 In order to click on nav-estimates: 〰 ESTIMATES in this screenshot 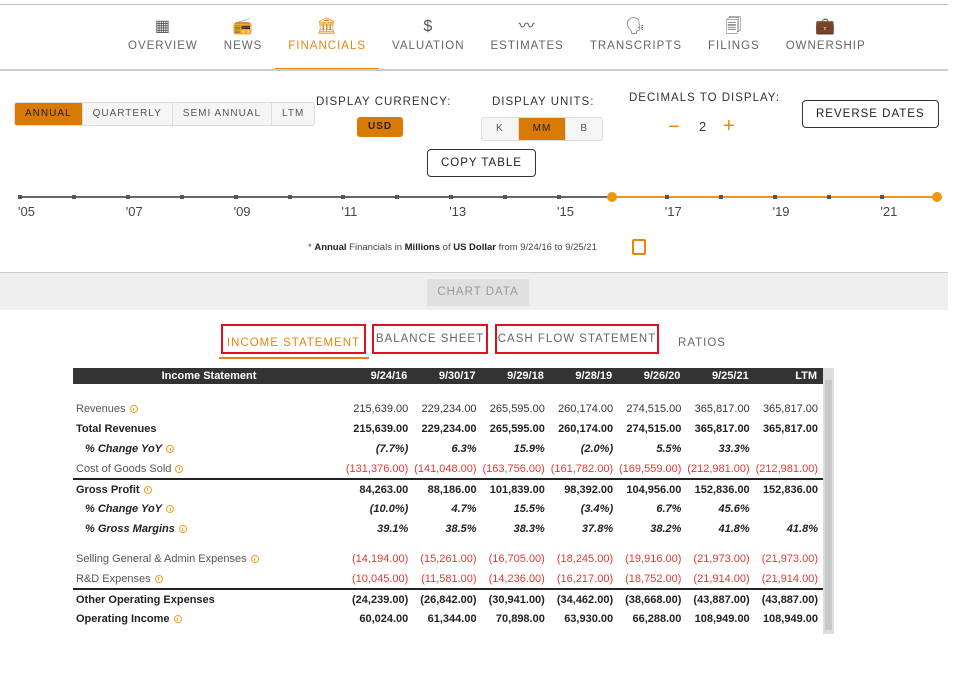, I will do `click(527, 42)`.